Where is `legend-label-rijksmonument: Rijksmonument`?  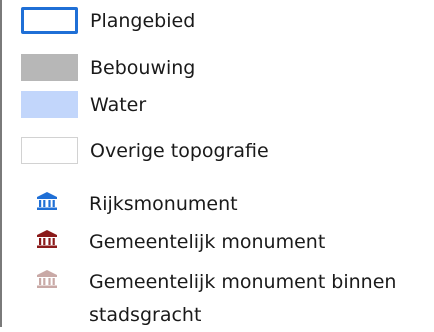 legend-label-rijksmonument: Rijksmonument is located at coordinates (163, 204).